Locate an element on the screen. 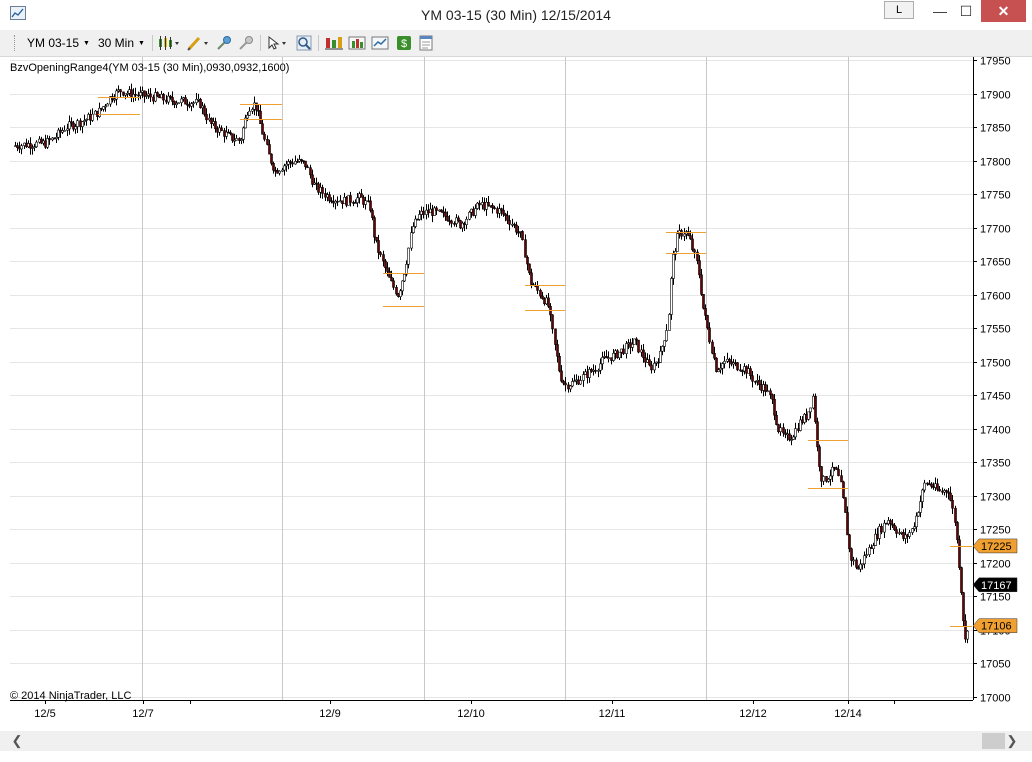 The height and width of the screenshot is (762, 1032). data-box-icon is located at coordinates (334, 43).